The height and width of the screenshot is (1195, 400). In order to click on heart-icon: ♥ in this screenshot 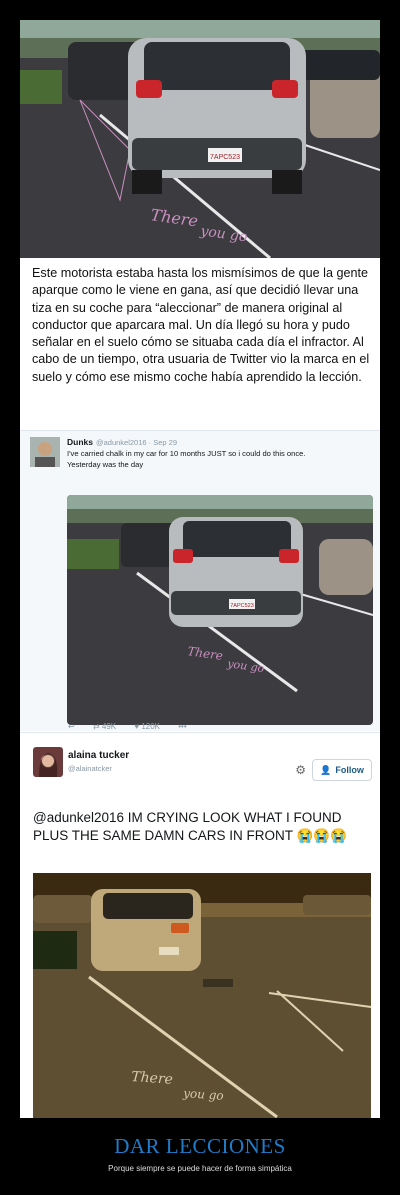, I will do `click(137, 726)`.